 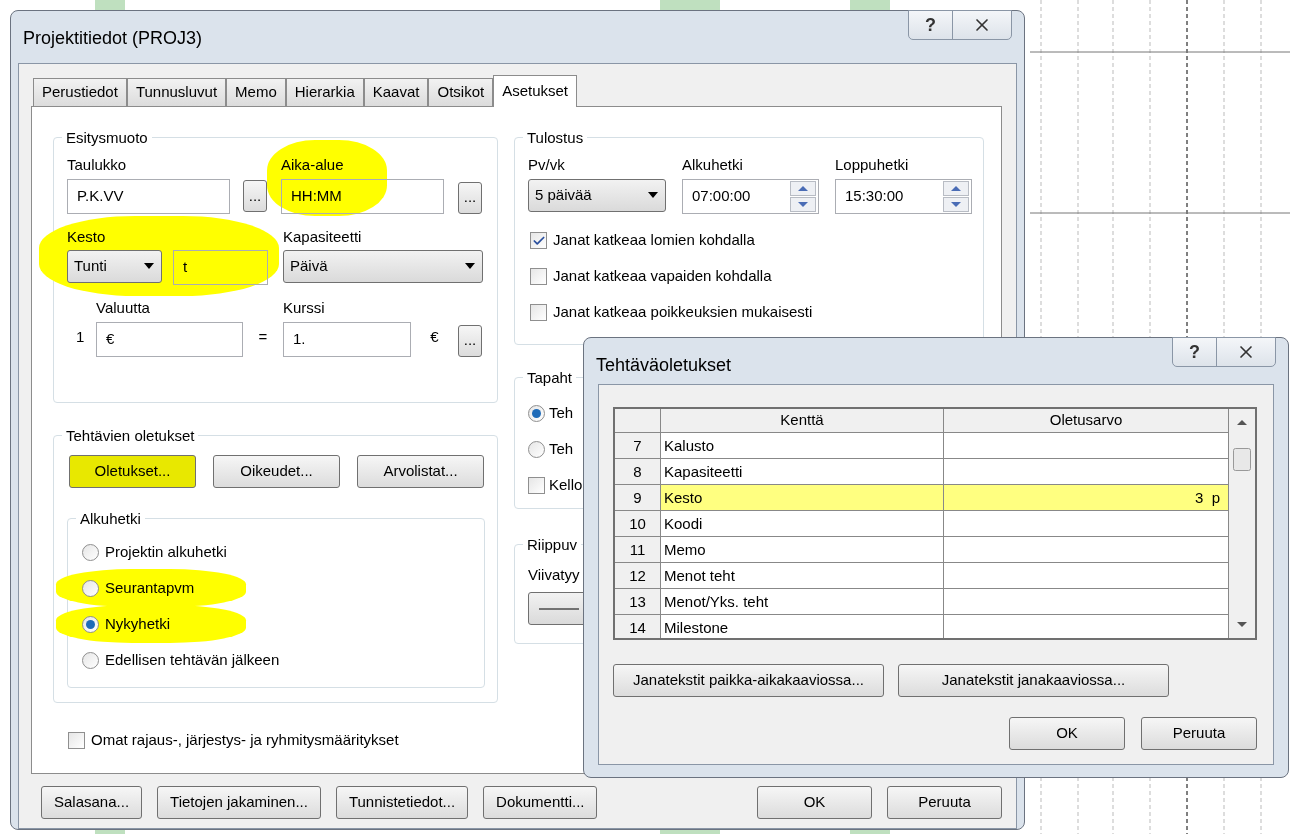 What do you see at coordinates (638, 497) in the screenshot?
I see `row-number: 9` at bounding box center [638, 497].